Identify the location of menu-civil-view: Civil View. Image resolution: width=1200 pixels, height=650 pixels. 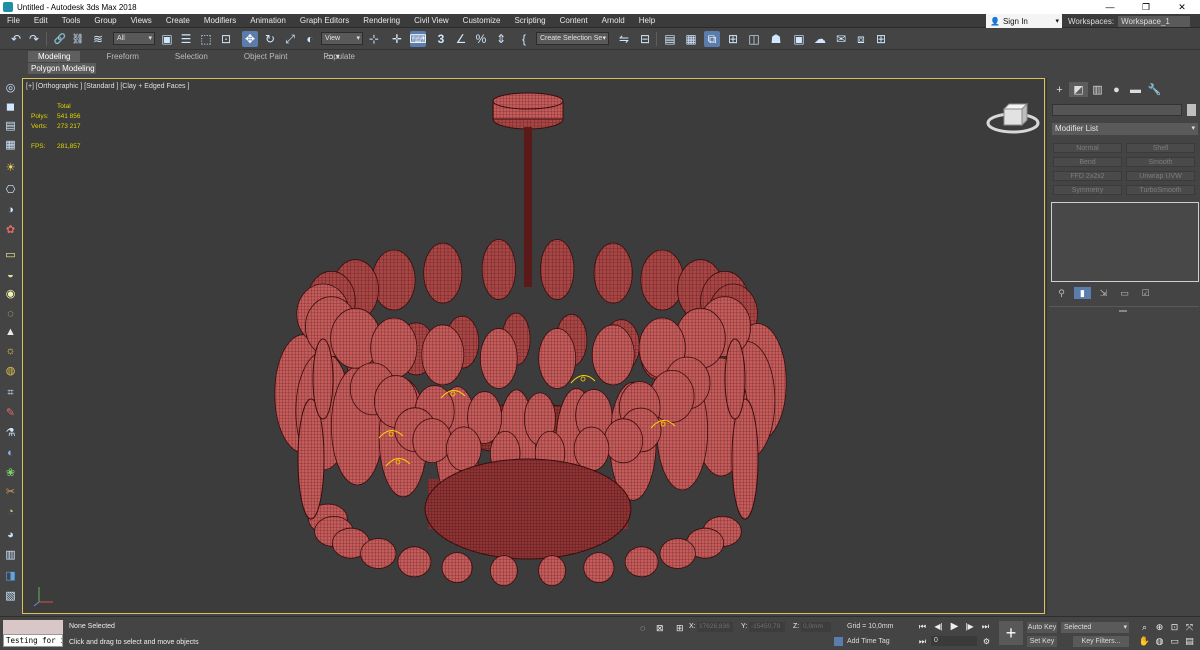
(431, 20).